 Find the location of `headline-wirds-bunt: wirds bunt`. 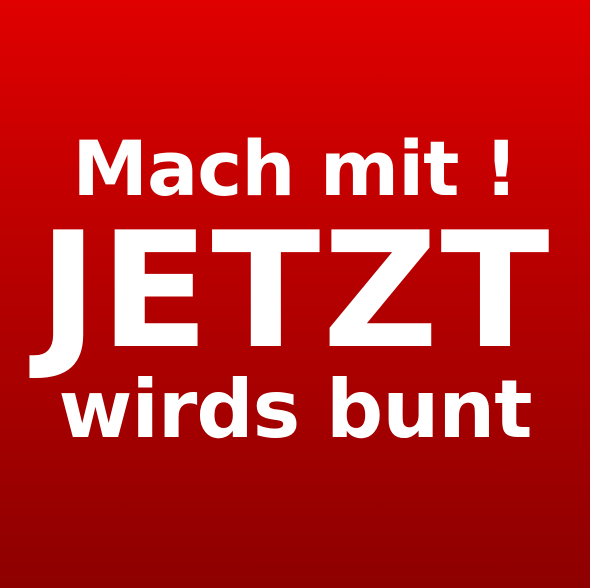

headline-wirds-bunt: wirds bunt is located at coordinates (295, 409).